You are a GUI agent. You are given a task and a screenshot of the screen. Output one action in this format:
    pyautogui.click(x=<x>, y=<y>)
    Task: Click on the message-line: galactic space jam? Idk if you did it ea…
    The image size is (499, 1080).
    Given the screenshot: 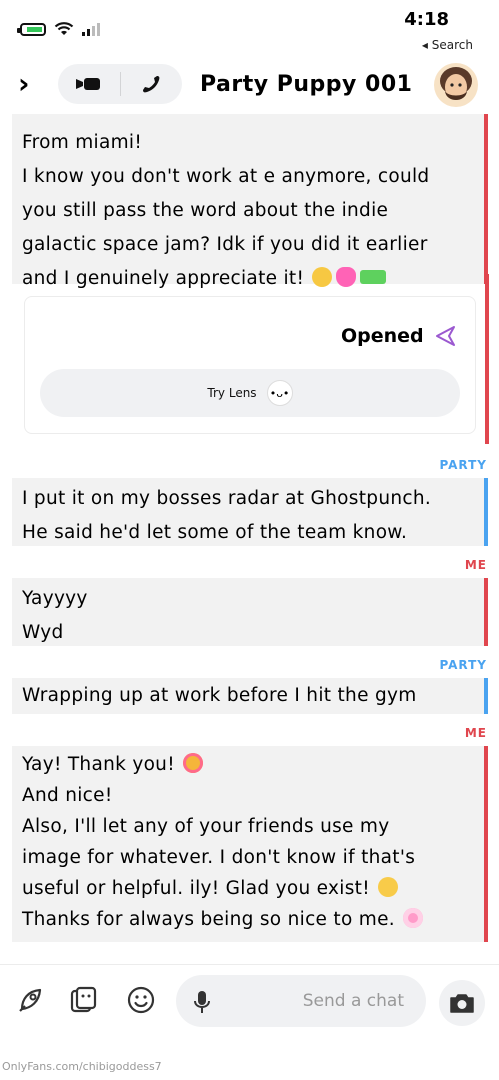 What is the action you would take?
    pyautogui.click(x=225, y=244)
    